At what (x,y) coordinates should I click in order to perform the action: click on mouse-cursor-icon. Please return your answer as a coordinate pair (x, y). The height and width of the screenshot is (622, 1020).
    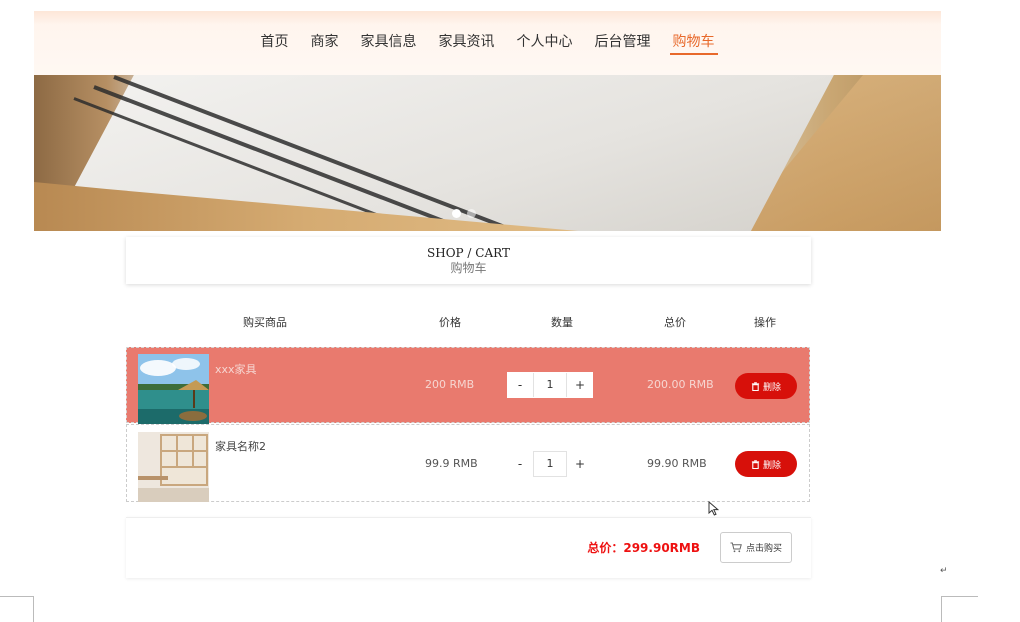
    Looking at the image, I should click on (714, 510).